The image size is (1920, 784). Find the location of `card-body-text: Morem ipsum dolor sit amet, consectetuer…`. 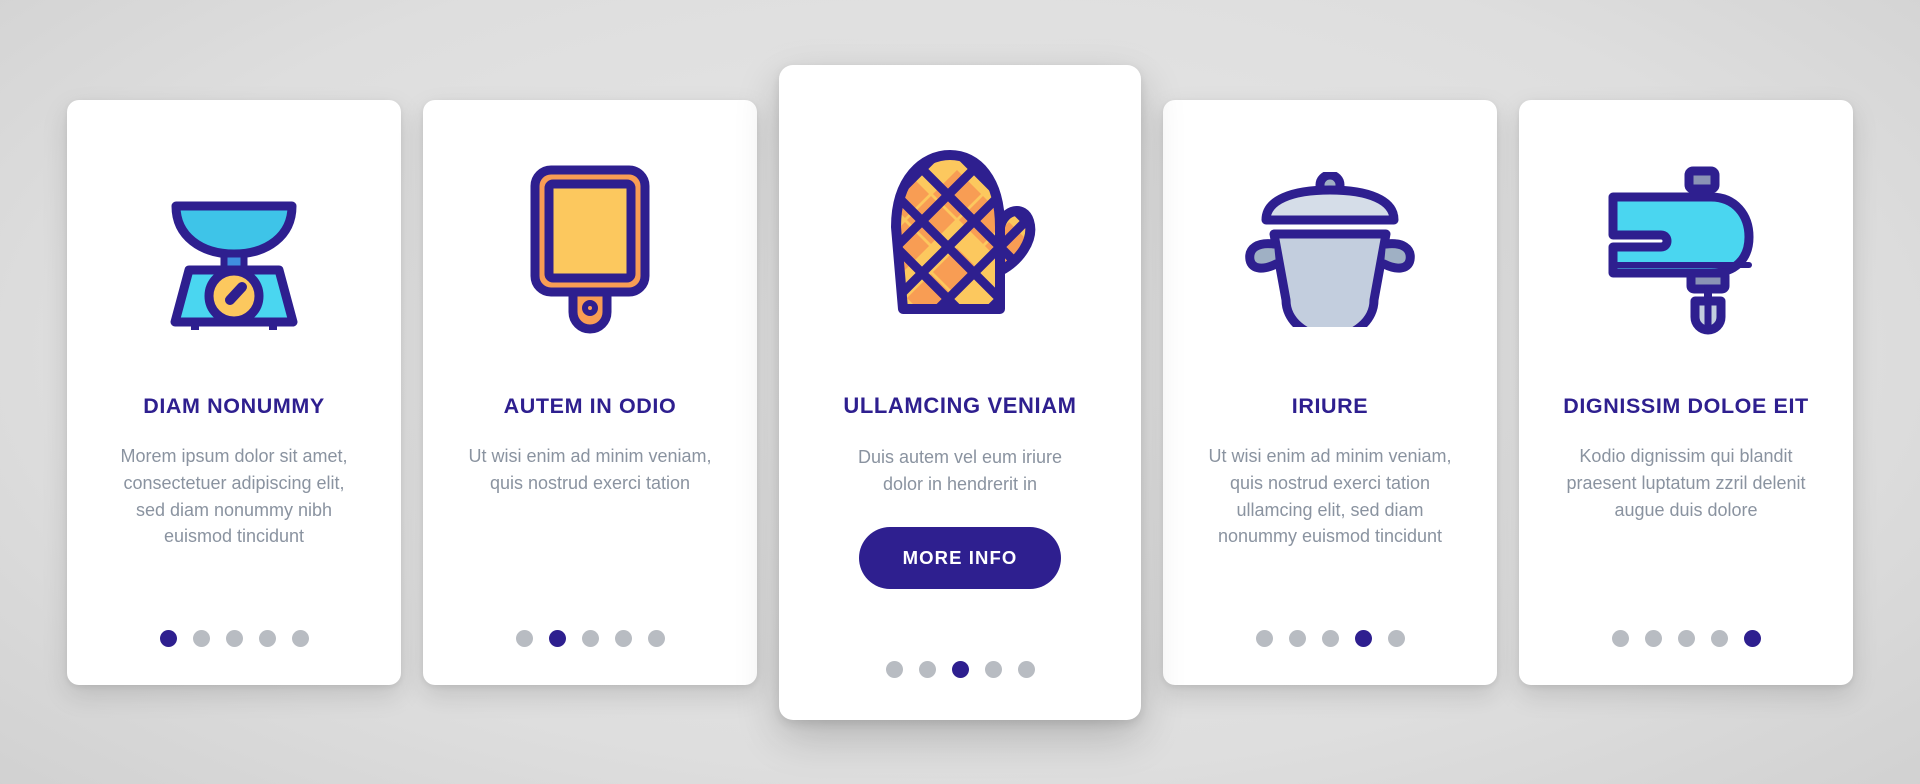

card-body-text: Morem ipsum dolor sit amet, consectetuer… is located at coordinates (234, 496).